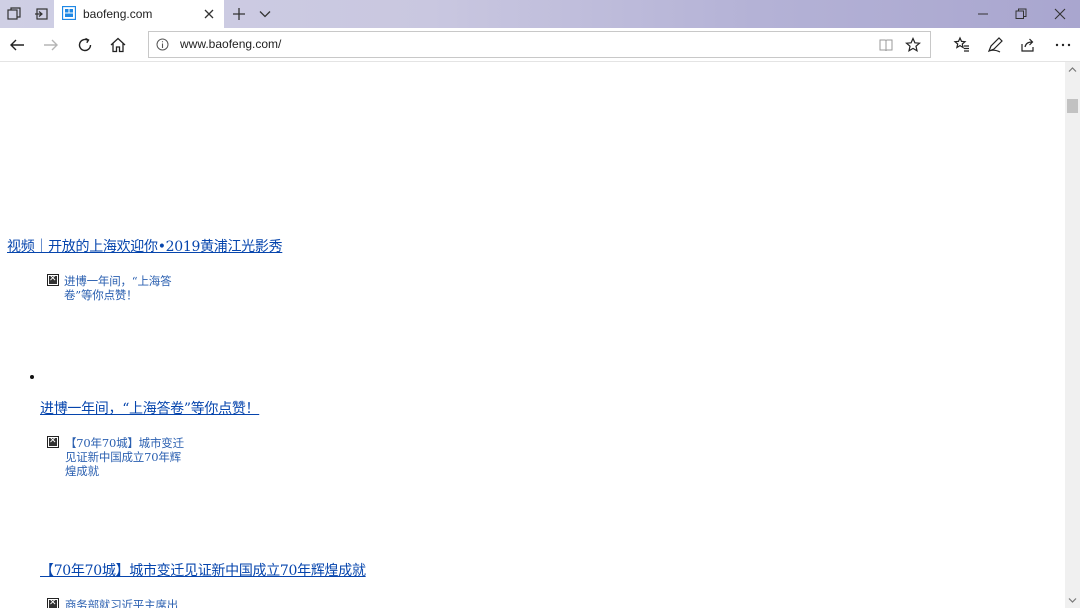 This screenshot has height=608, width=1080. What do you see at coordinates (118, 288) in the screenshot?
I see `image-alt-text: 进博一年间，“上海答卷”等你点赞！` at bounding box center [118, 288].